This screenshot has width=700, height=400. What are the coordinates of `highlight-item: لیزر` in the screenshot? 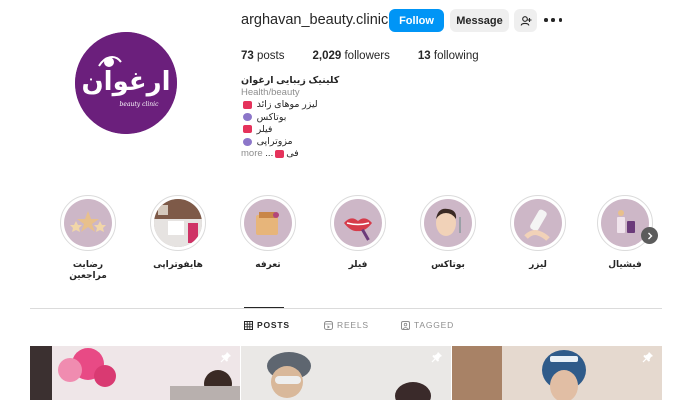 It's located at (538, 232).